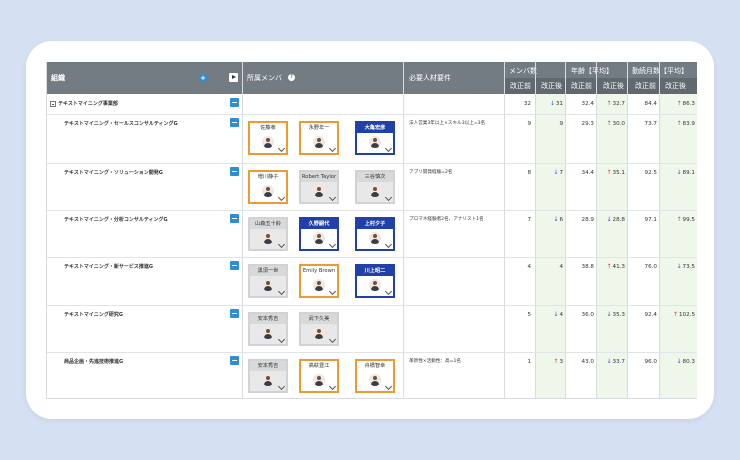  Describe the element at coordinates (529, 173) in the screenshot. I see `member-count-before-value: 8` at that location.